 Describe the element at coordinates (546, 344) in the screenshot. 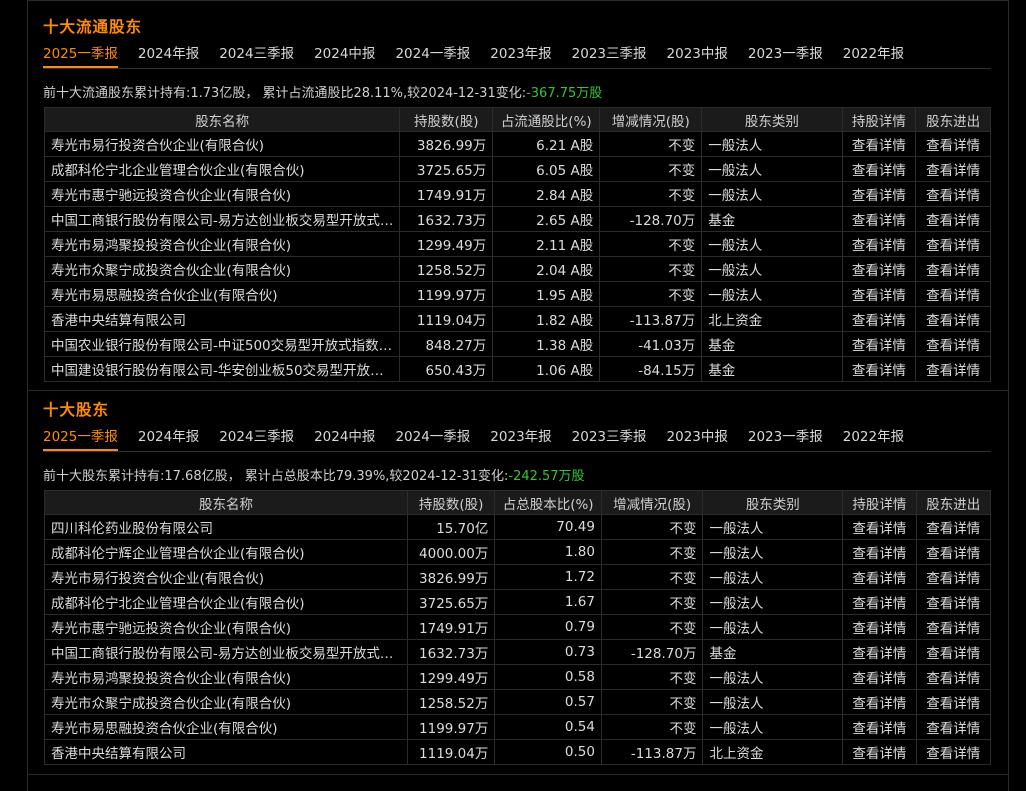

I see `holding-ratio: 1.38 A股` at that location.